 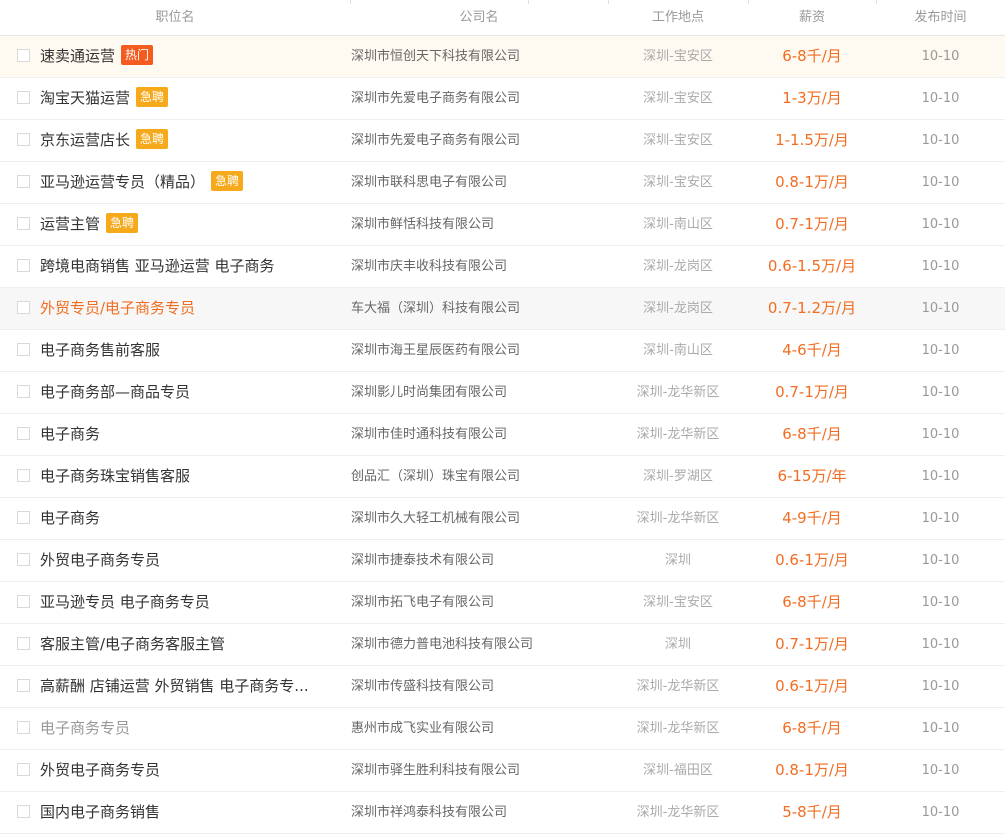 I want to click on job-title-text: 电子商务售前客服, so click(x=100, y=350).